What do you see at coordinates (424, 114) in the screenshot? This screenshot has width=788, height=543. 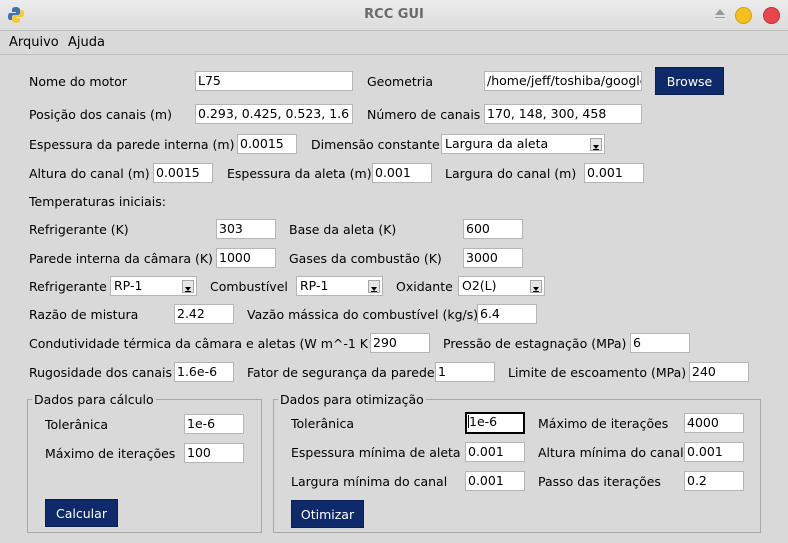 I see `channel-count-label: Número de canais` at bounding box center [424, 114].